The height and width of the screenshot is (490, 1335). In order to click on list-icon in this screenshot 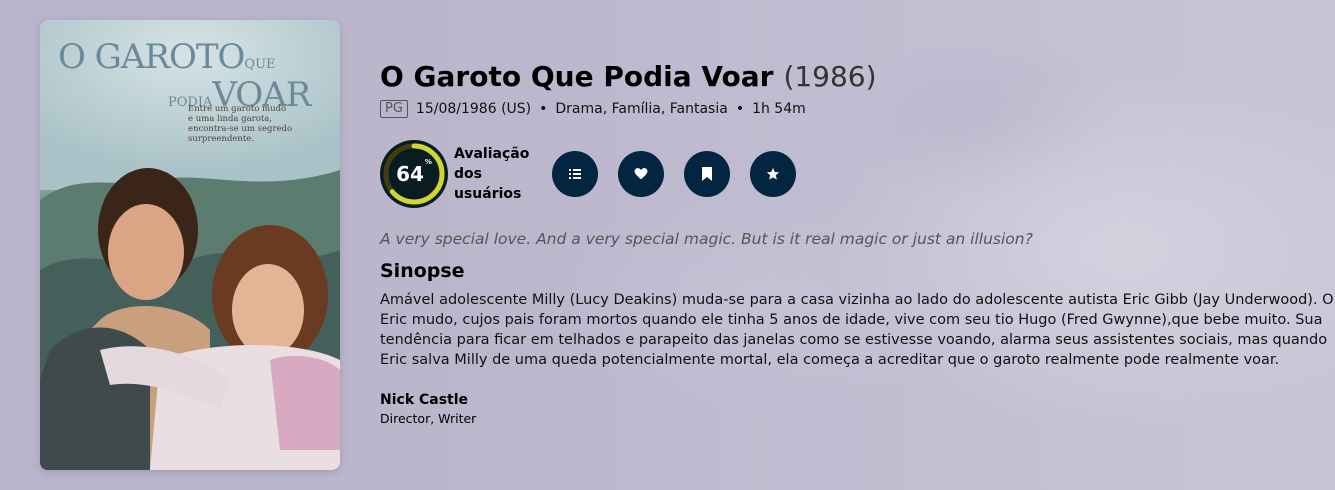, I will do `click(575, 174)`.